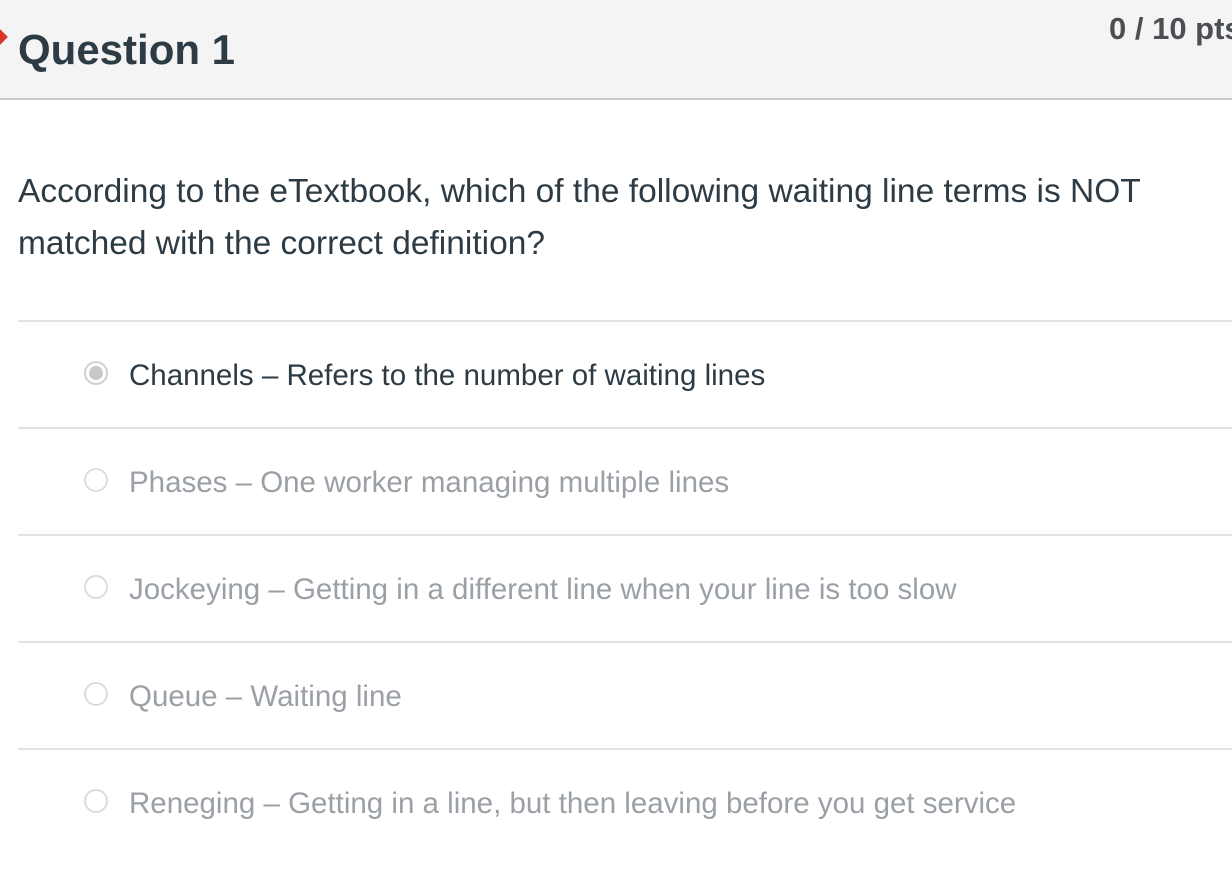  Describe the element at coordinates (1170, 28) in the screenshot. I see `question-points: 0 / 10 pts` at that location.